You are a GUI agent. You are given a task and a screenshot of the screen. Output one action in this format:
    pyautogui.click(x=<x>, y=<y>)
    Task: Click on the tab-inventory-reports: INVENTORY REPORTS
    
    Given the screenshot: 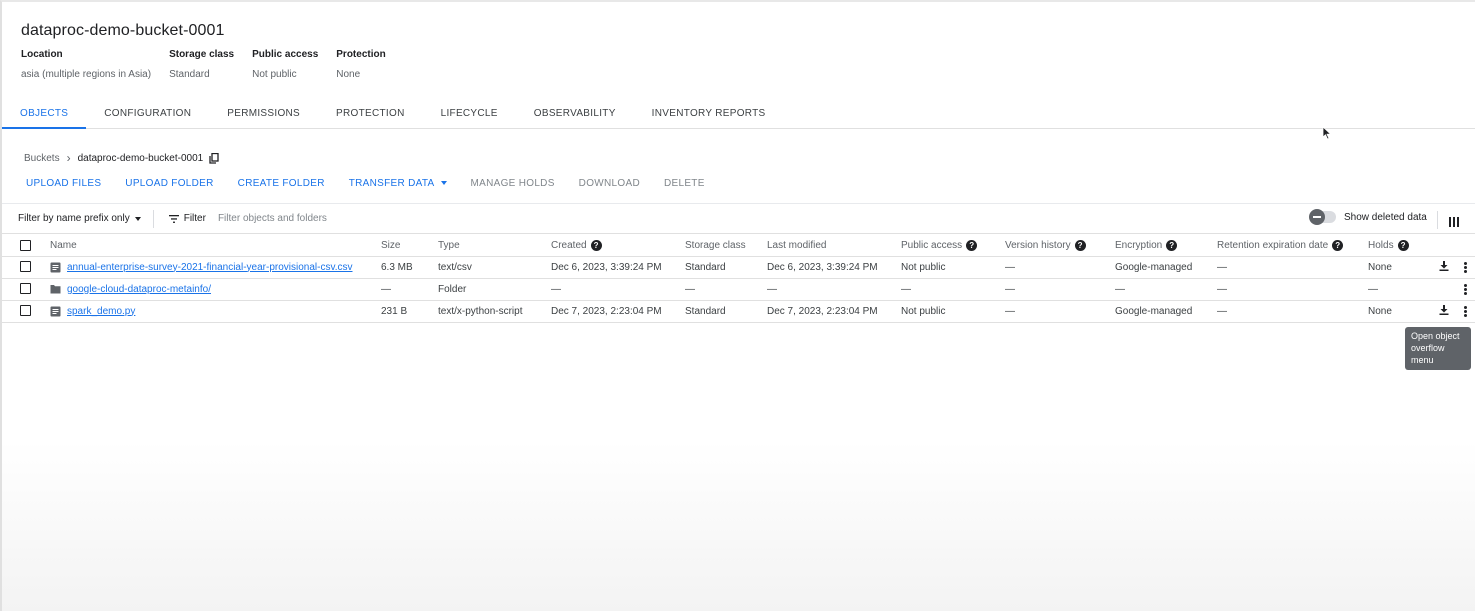 What is the action you would take?
    pyautogui.click(x=709, y=114)
    